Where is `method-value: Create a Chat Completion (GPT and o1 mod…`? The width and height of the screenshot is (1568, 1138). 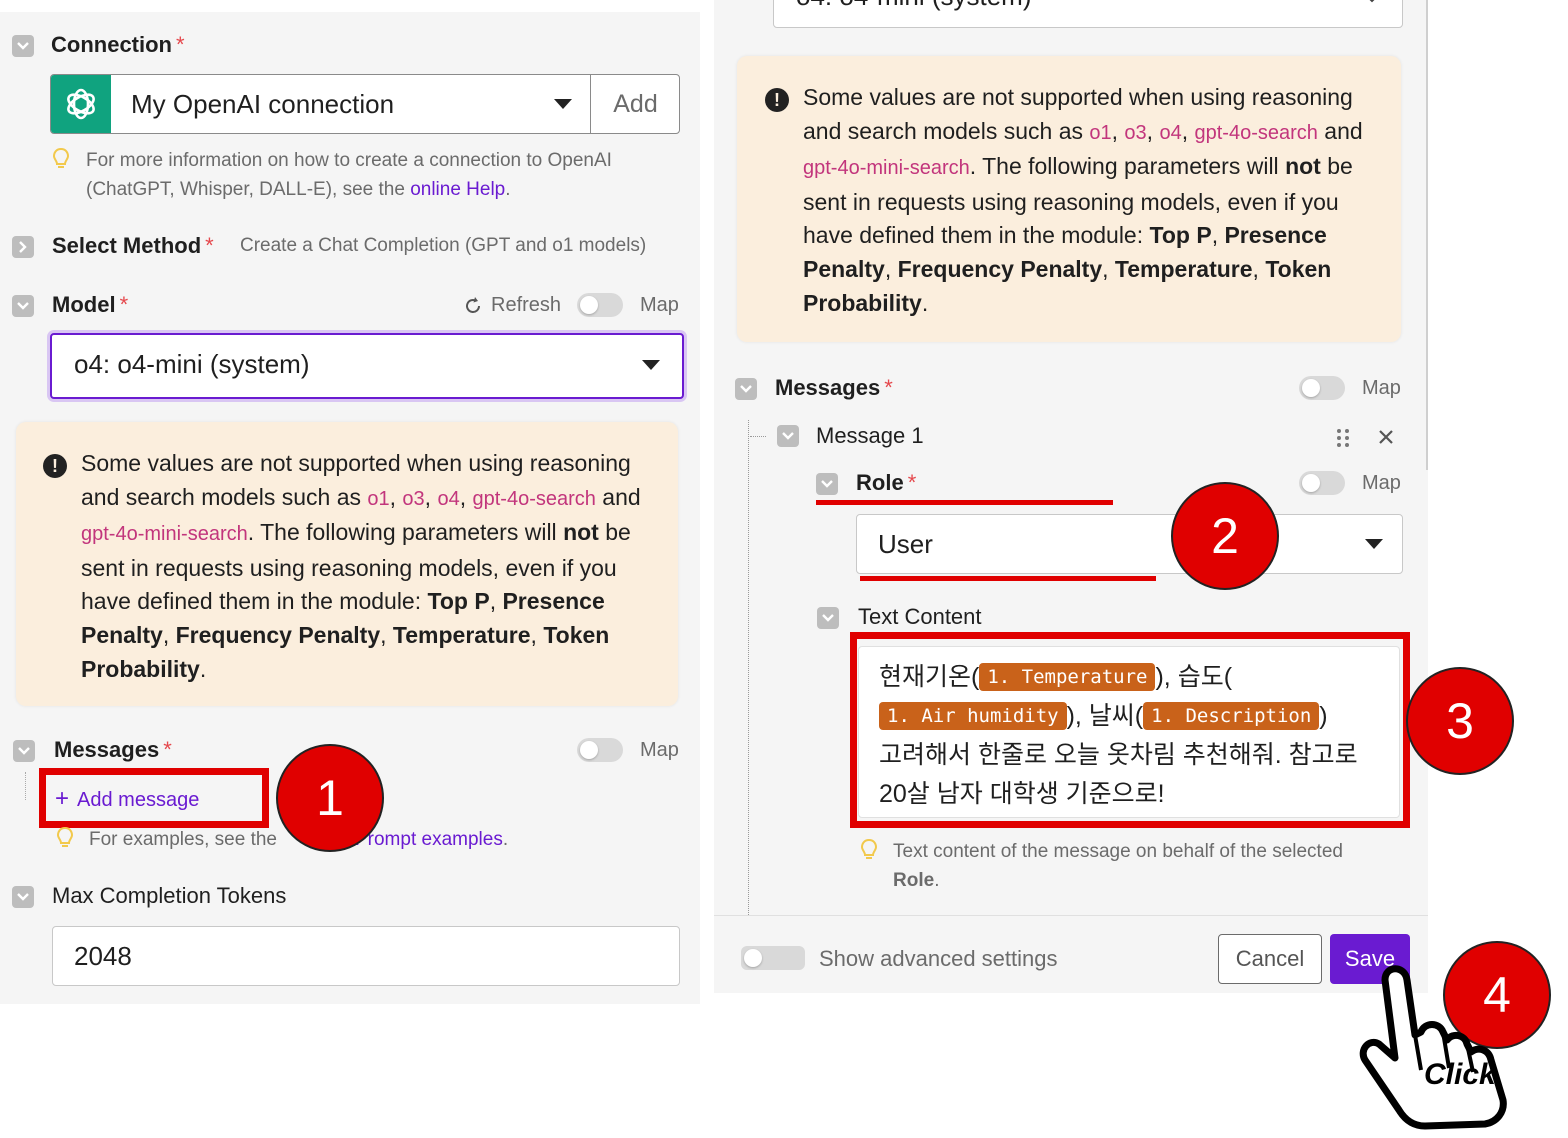
method-value: Create a Chat Completion (GPT and o1 mod… is located at coordinates (443, 245).